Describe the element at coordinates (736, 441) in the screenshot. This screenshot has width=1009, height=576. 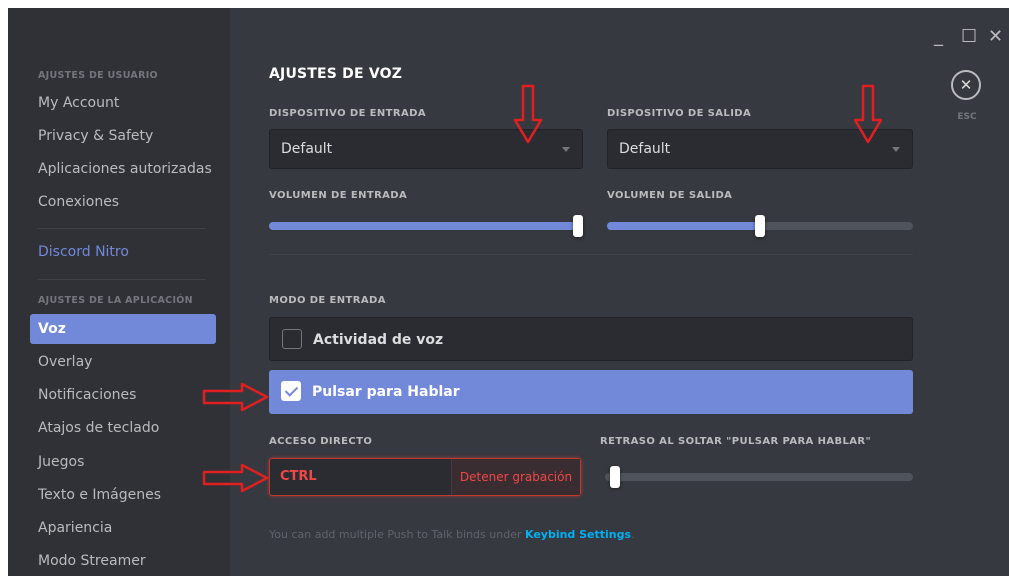
I see `release-delay-label: RETRASO AL SOLTAR "PULSAR PARA HABLAR"` at that location.